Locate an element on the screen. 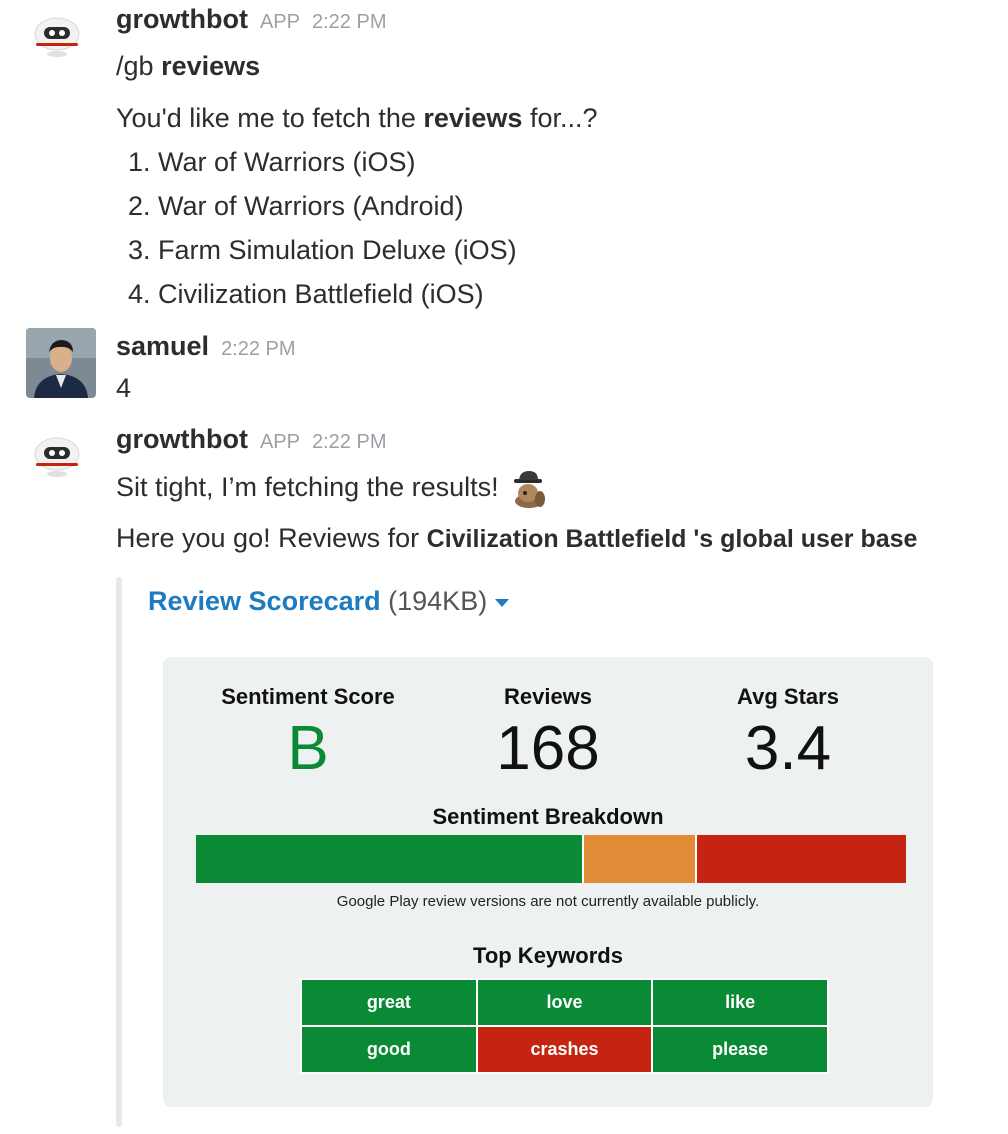  sentiment-breakdown-title: Sentiment Breakdown is located at coordinates (548, 816).